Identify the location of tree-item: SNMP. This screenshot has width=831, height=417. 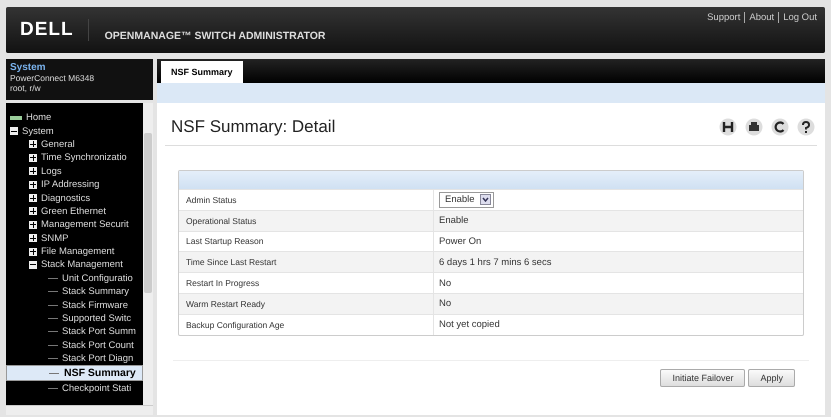
(74, 238).